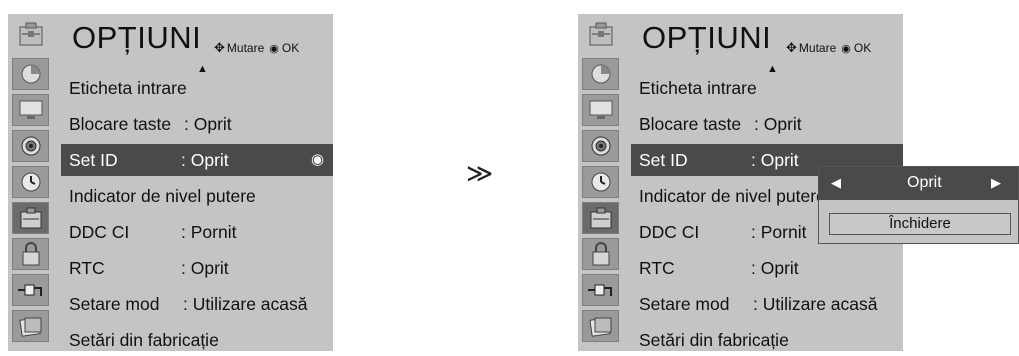 The width and height of the screenshot is (1019, 356). What do you see at coordinates (318, 159) in the screenshot?
I see `select-radio-icon: ◉` at bounding box center [318, 159].